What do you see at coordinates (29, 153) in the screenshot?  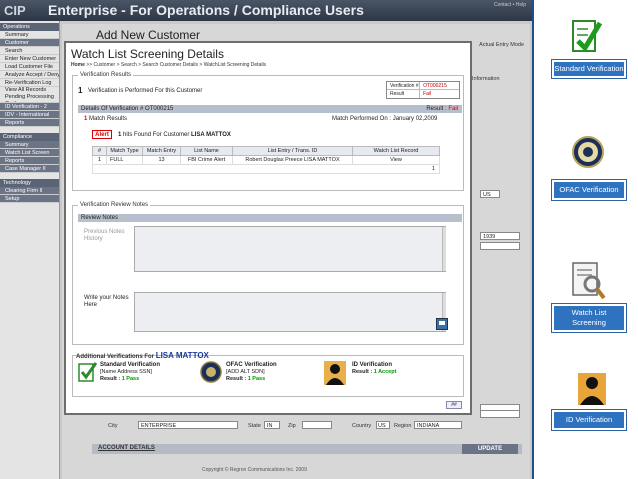 I see `sidebar-item: Watch List Screen` at bounding box center [29, 153].